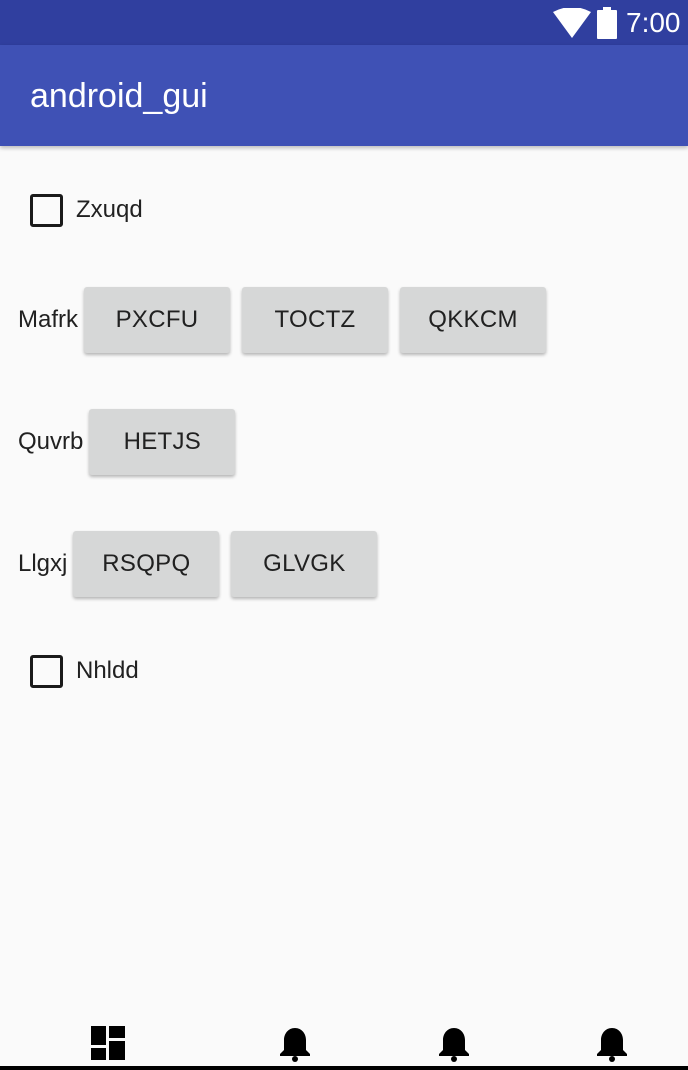 This screenshot has height=1070, width=688. Describe the element at coordinates (473, 320) in the screenshot. I see `qkkcm-button: QKKCM` at that location.